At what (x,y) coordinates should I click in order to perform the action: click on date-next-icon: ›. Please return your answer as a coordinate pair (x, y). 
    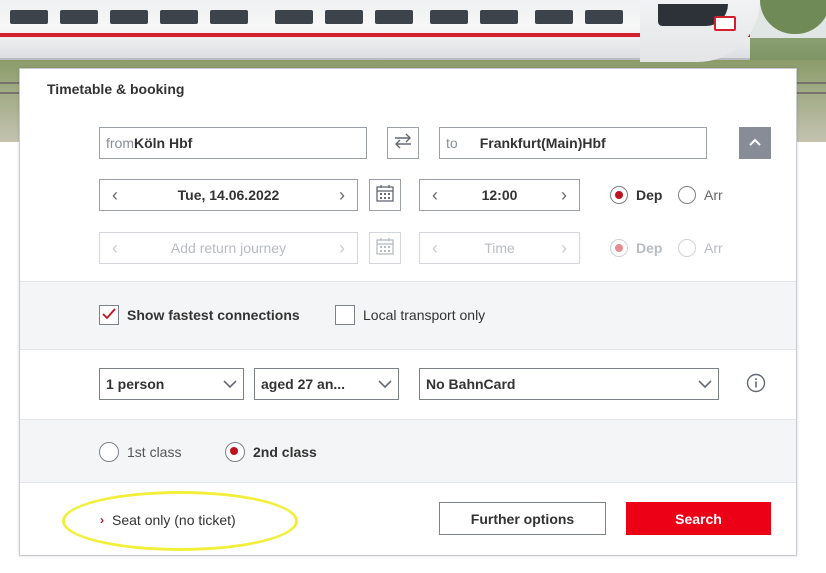
    Looking at the image, I should click on (342, 195).